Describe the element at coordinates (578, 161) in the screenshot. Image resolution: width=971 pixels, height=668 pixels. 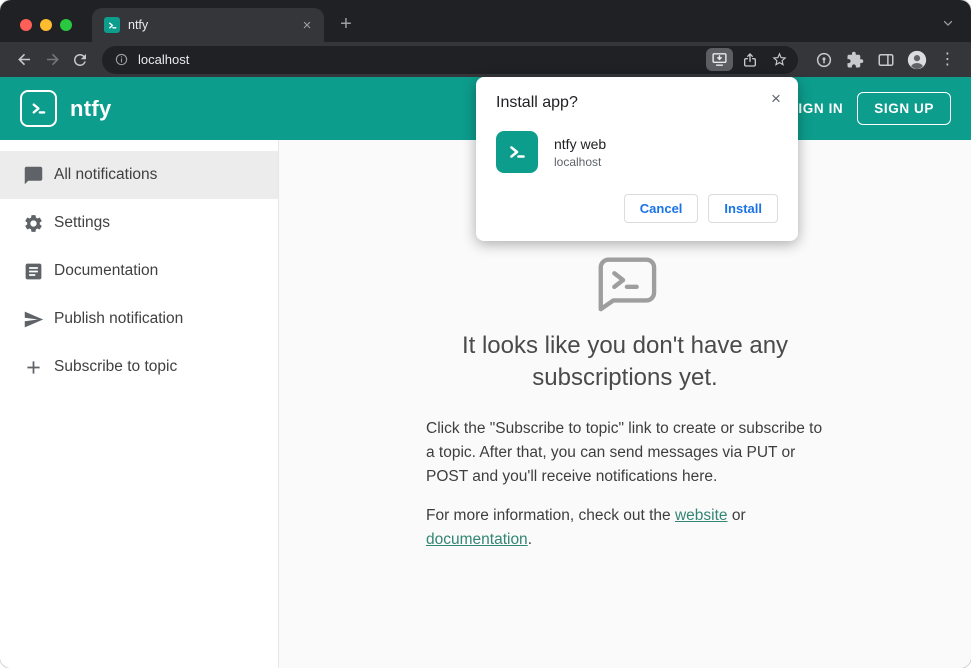
I see `install-app-origin: localhost` at that location.